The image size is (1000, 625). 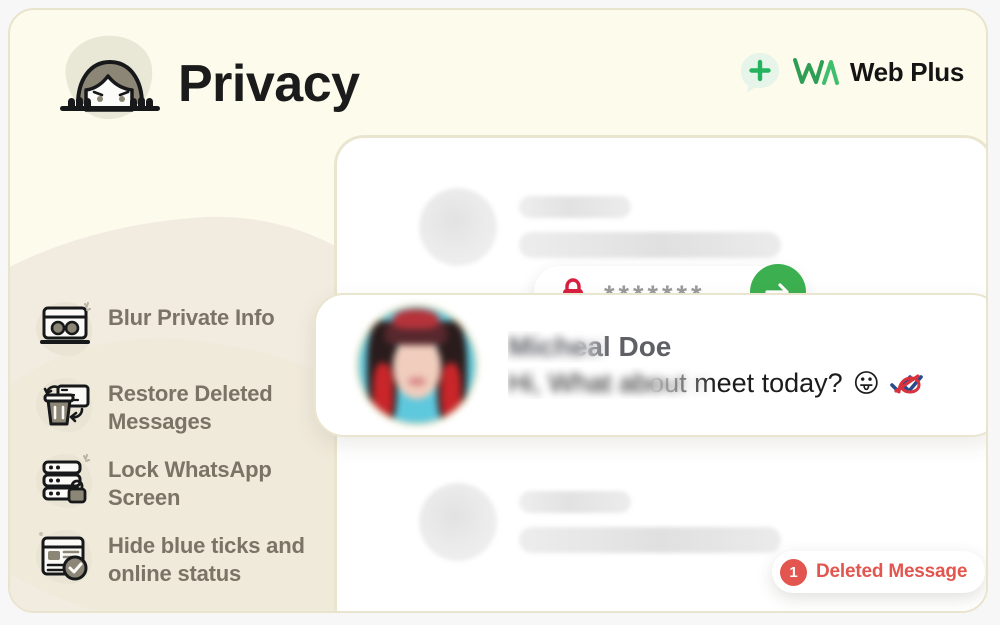 What do you see at coordinates (675, 382) in the screenshot?
I see `message-preview-blur: Hi, What about meet today?` at bounding box center [675, 382].